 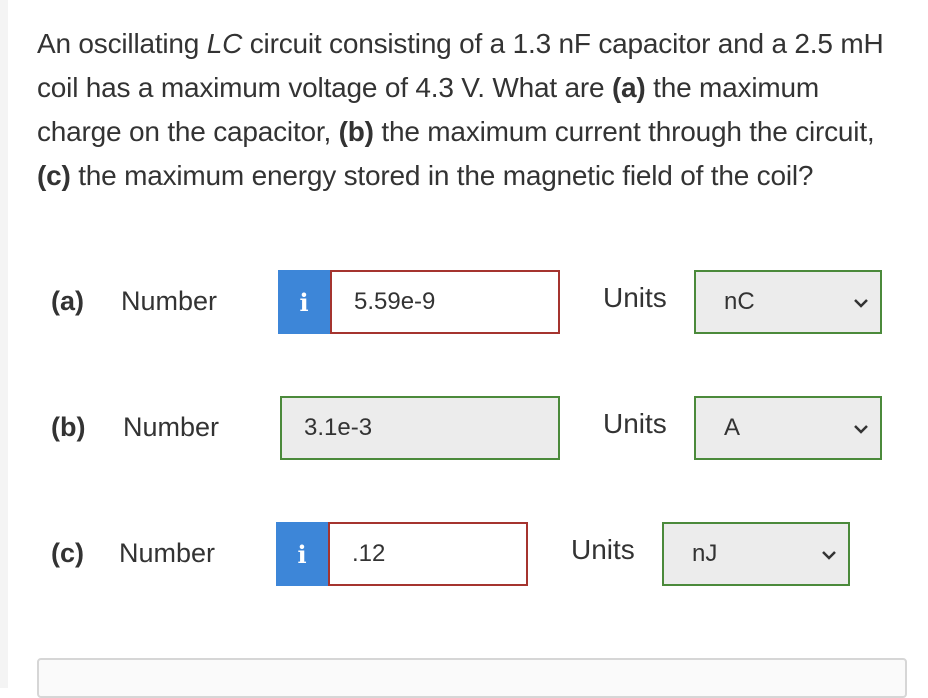 I want to click on question-seg: An oscillating, so click(x=122, y=43).